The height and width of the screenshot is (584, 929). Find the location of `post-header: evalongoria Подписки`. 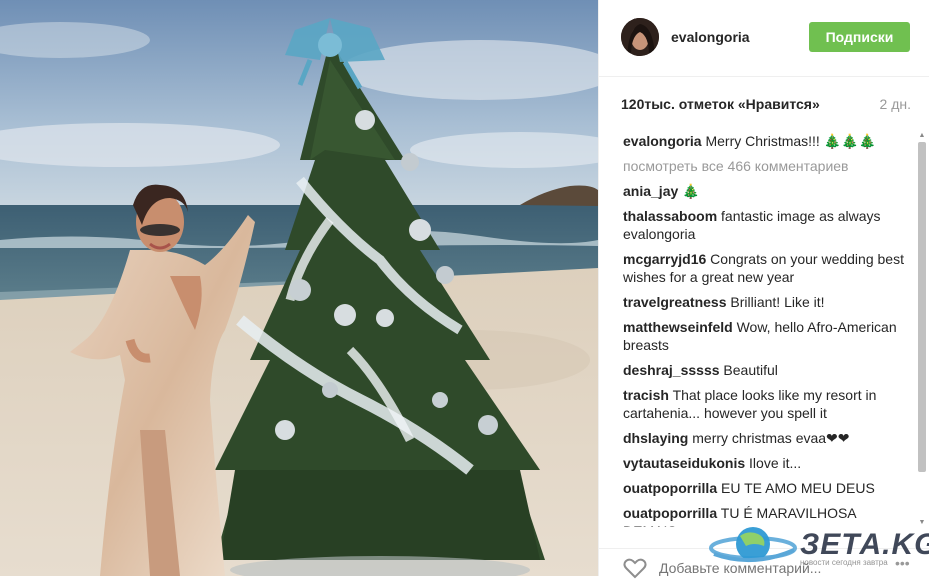

post-header: evalongoria Подписки is located at coordinates (764, 38).